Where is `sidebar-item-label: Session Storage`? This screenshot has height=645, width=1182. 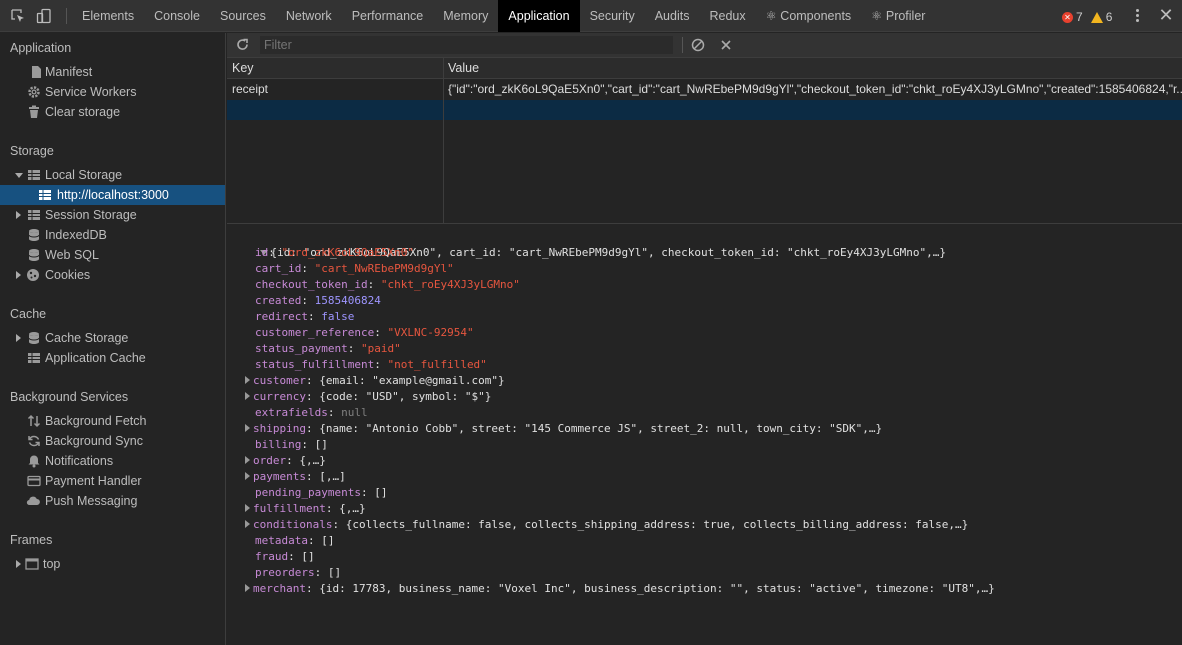
sidebar-item-label: Session Storage is located at coordinates (91, 215).